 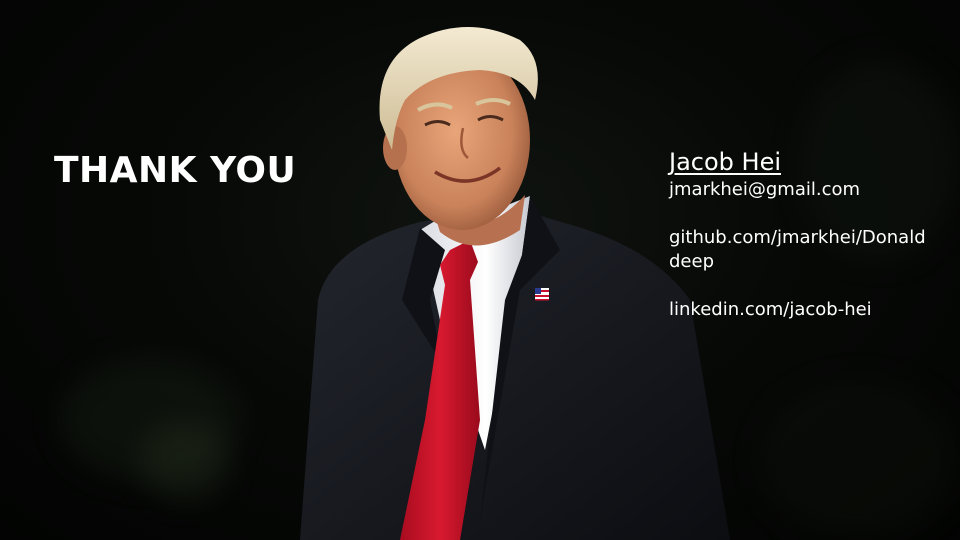 What do you see at coordinates (175, 170) in the screenshot?
I see `thank-you-heading: THANK YOU` at bounding box center [175, 170].